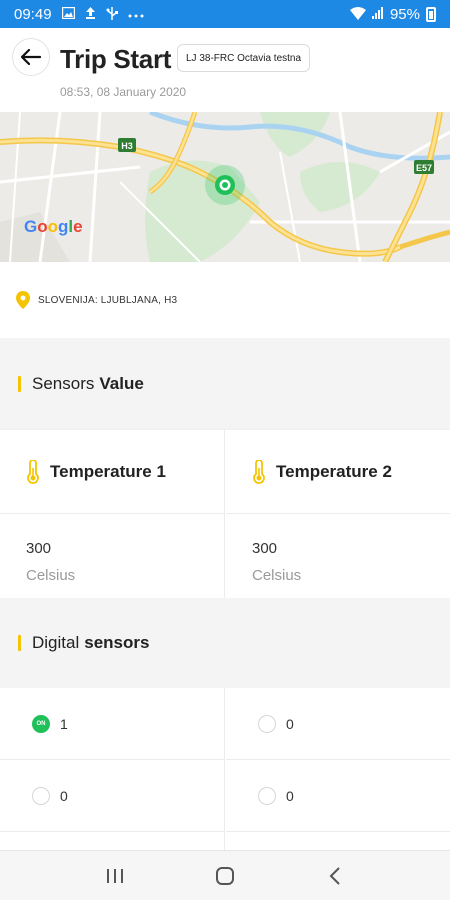 This screenshot has height=900, width=450. I want to click on road-shield-h3: H3, so click(127, 145).